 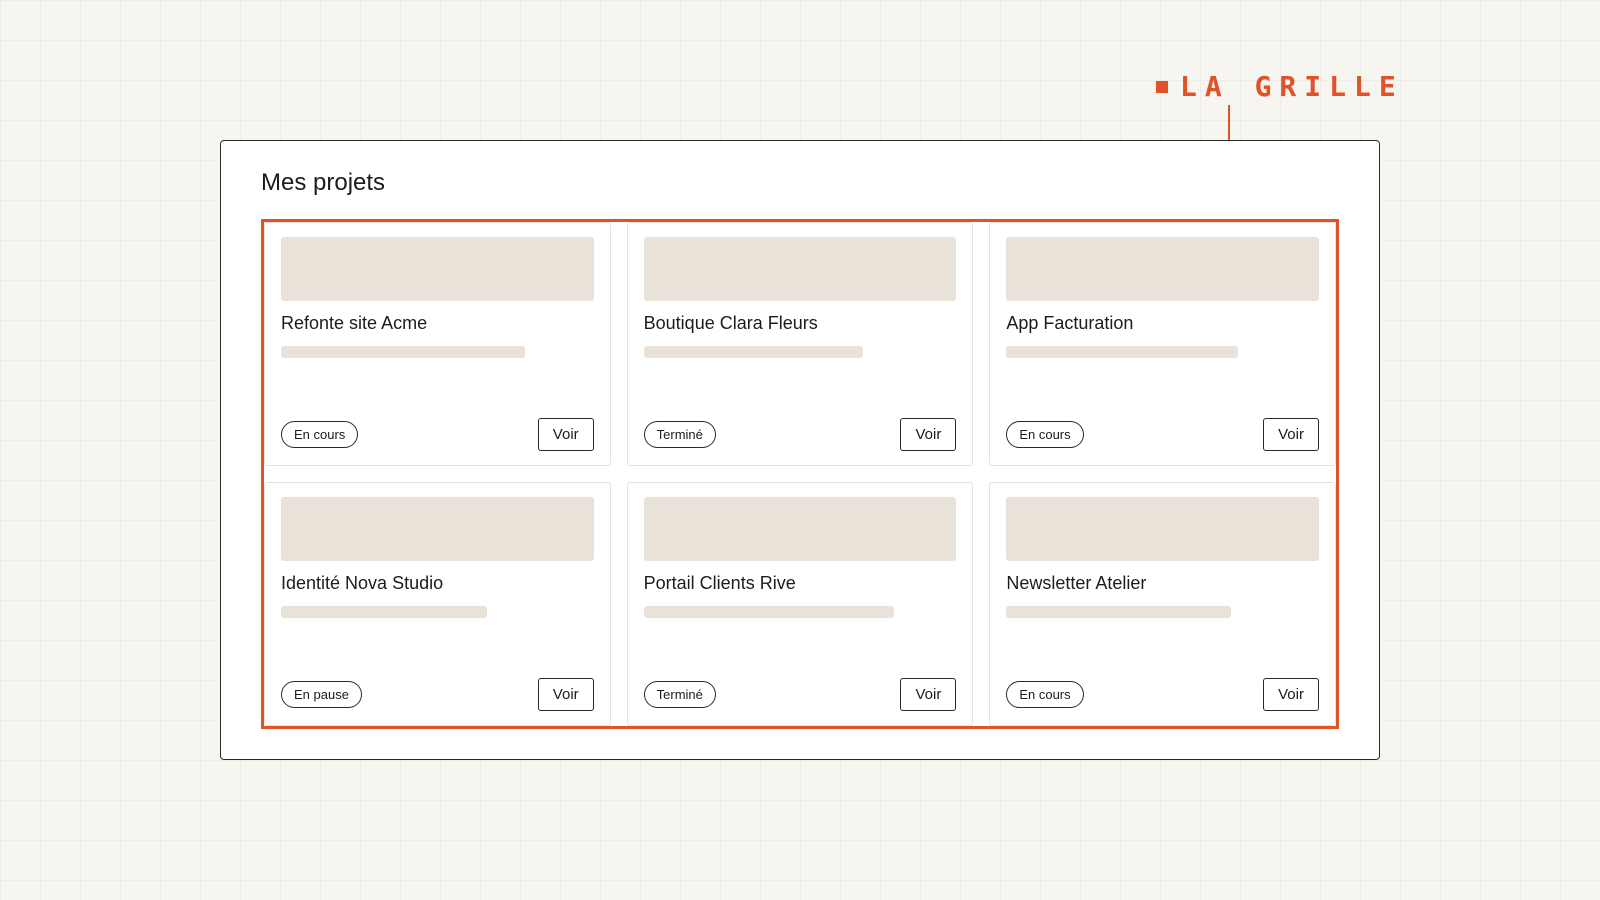 I want to click on project-card: Boutique Clara Fleurs Terminé Voir, so click(x=800, y=344).